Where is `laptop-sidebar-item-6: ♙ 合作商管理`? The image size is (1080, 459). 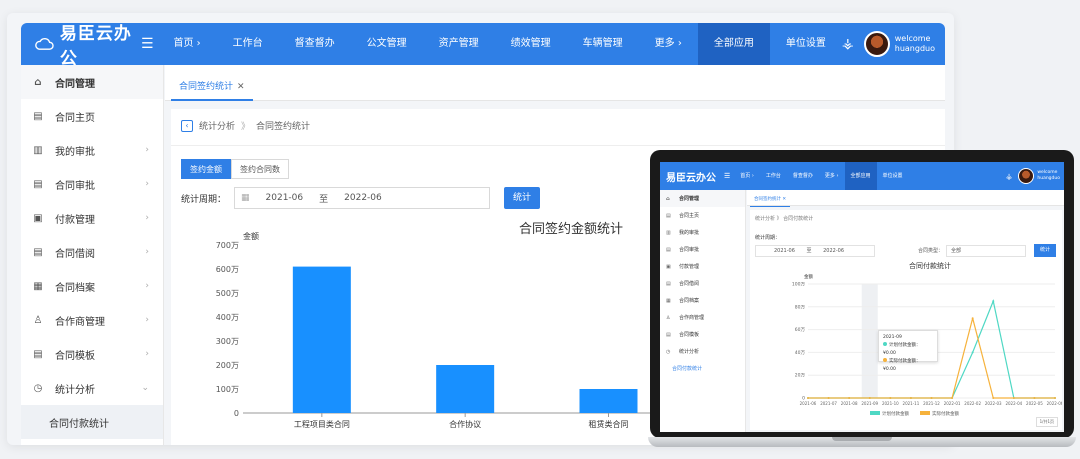 laptop-sidebar-item-6: ♙ 合作商管理 is located at coordinates (702, 317).